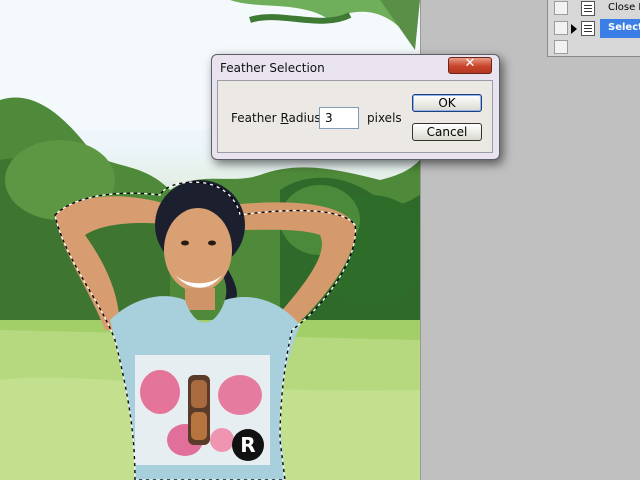 This screenshot has height=480, width=640. I want to click on action-item-selection: Selection, so click(594, 28).